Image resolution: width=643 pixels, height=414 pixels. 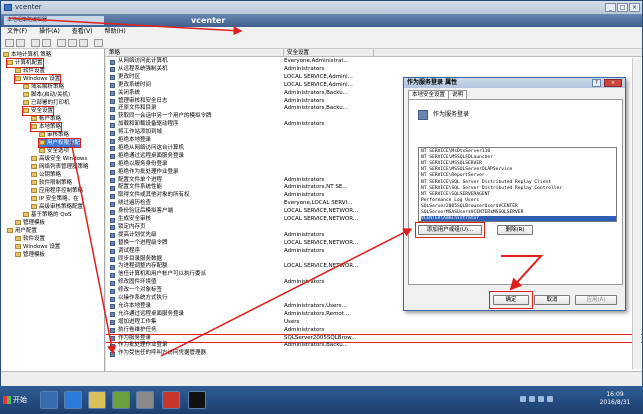 I want to click on powershell-icon, so click(x=73, y=400).